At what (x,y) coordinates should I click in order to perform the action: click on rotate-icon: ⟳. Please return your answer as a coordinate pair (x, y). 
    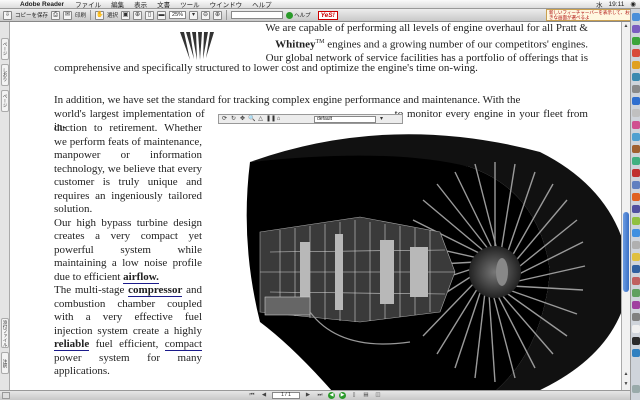
    Looking at the image, I should click on (224, 119).